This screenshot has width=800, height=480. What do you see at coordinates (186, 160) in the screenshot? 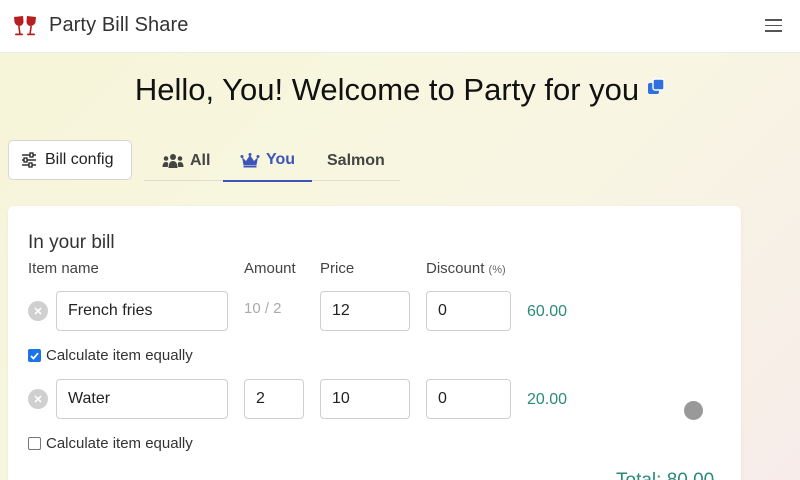
I see `tab-all: All` at bounding box center [186, 160].